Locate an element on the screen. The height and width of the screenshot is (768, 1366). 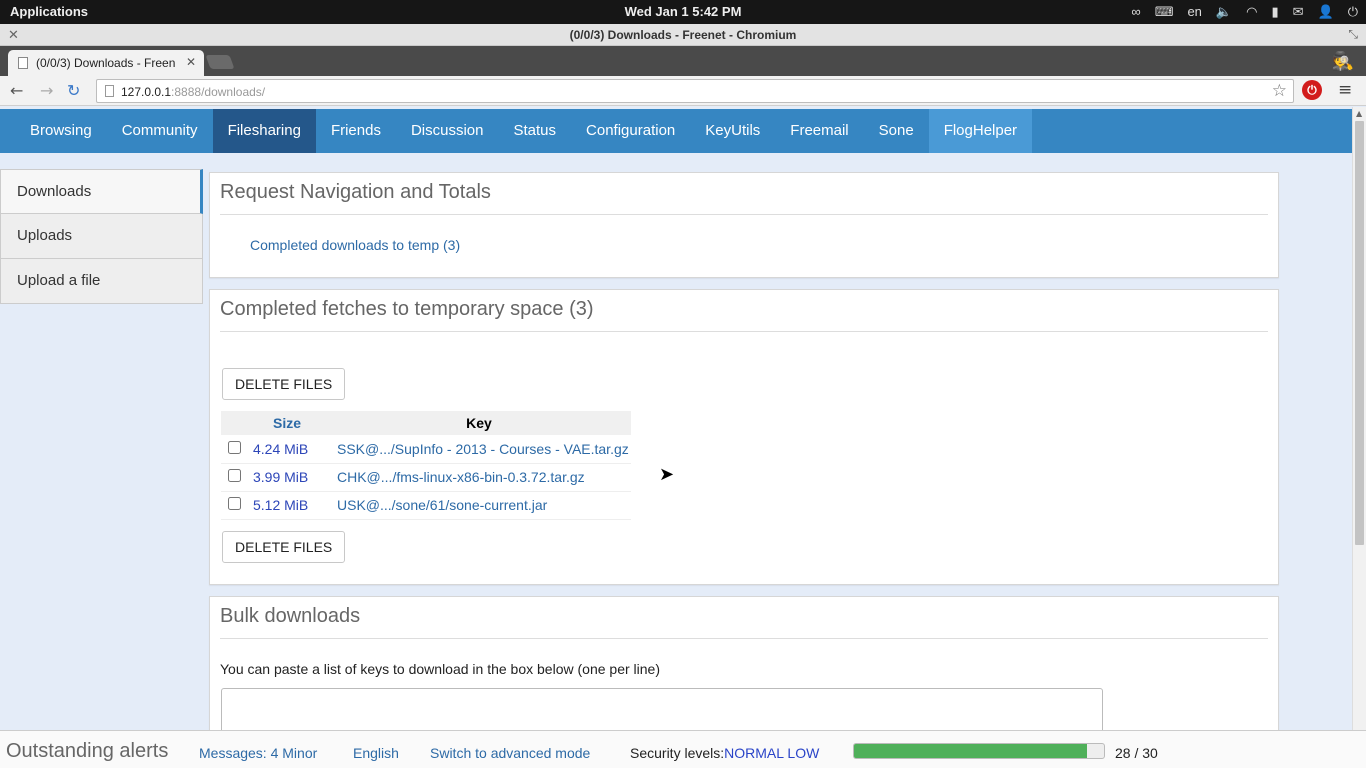
language-indicator: en is located at coordinates (1194, 12).